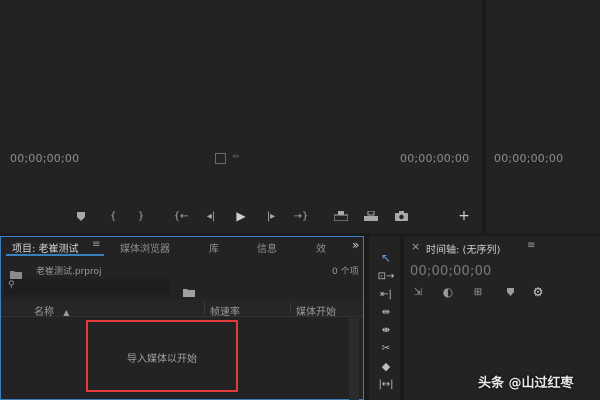 The height and width of the screenshot is (400, 600). What do you see at coordinates (448, 292) in the screenshot?
I see `snap-icon: ◐` at bounding box center [448, 292].